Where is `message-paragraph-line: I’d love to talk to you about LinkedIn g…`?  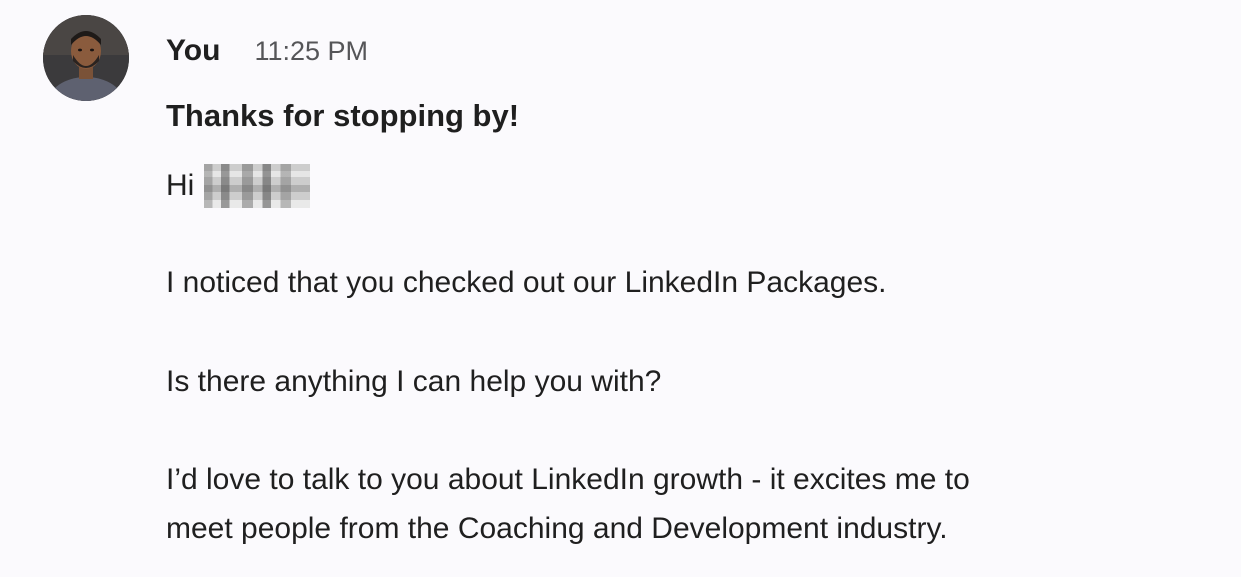 message-paragraph-line: I’d love to talk to you about LinkedIn g… is located at coordinates (568, 479).